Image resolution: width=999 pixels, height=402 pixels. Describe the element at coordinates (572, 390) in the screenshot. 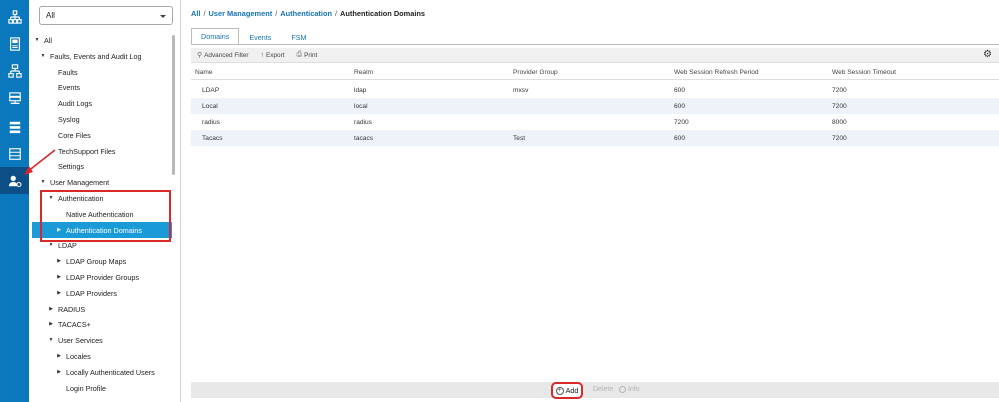

I see `add-label: Add` at that location.